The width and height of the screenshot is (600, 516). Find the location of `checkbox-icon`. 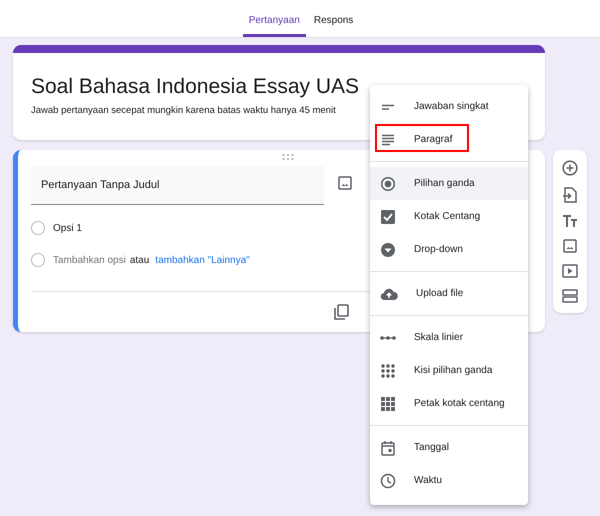

checkbox-icon is located at coordinates (388, 216).